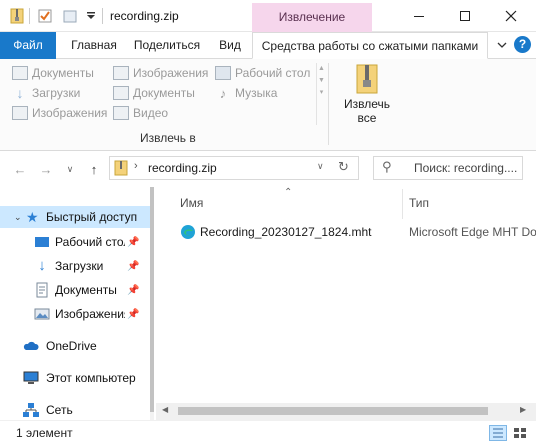 Image resolution: width=536 pixels, height=444 pixels. Describe the element at coordinates (502, 46) in the screenshot. I see `ribbon-expand-button` at that location.